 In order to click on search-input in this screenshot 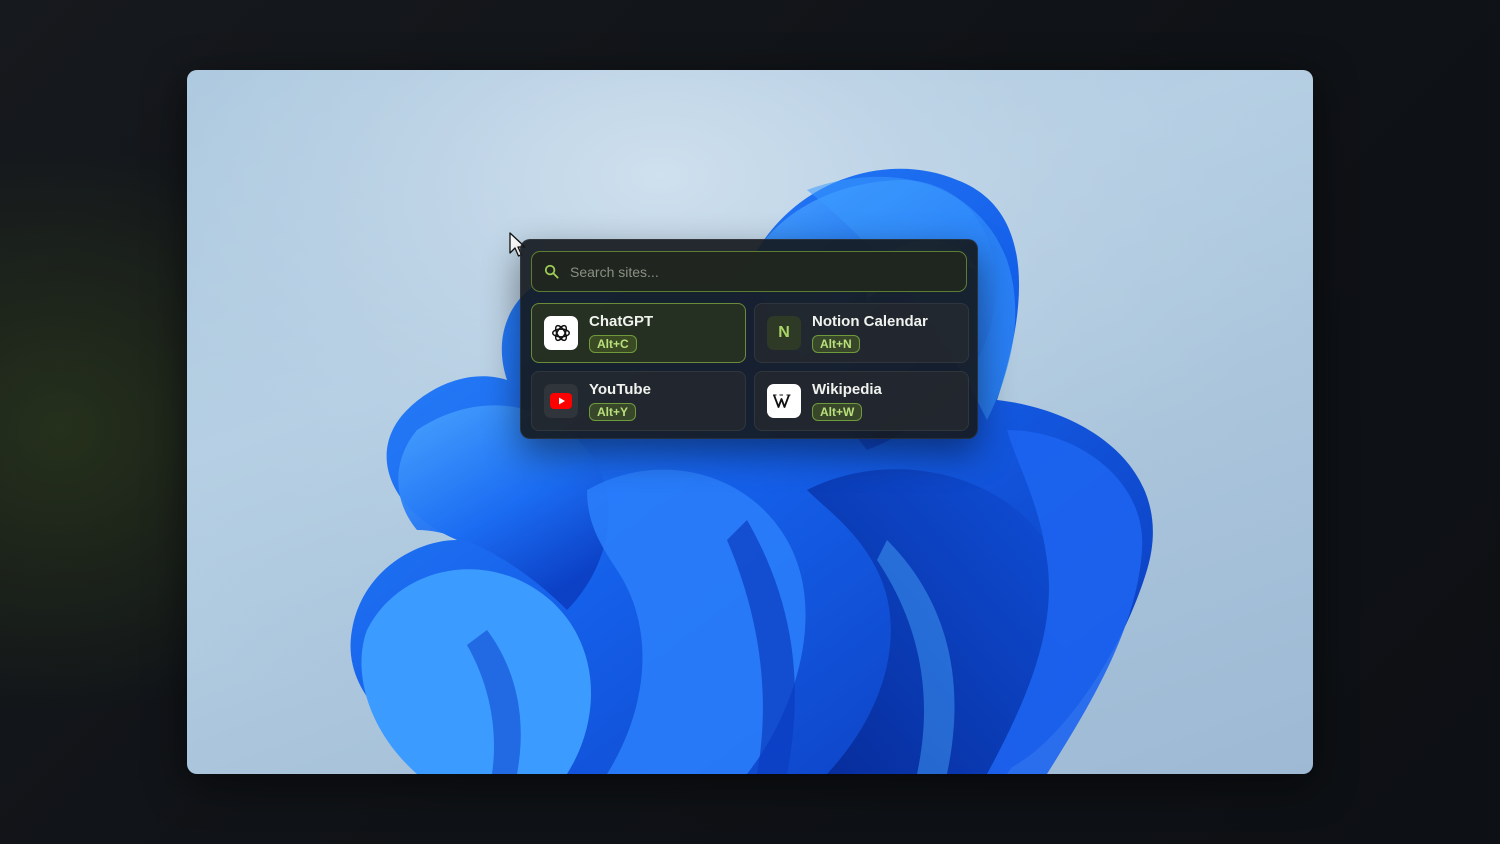, I will do `click(761, 271)`.